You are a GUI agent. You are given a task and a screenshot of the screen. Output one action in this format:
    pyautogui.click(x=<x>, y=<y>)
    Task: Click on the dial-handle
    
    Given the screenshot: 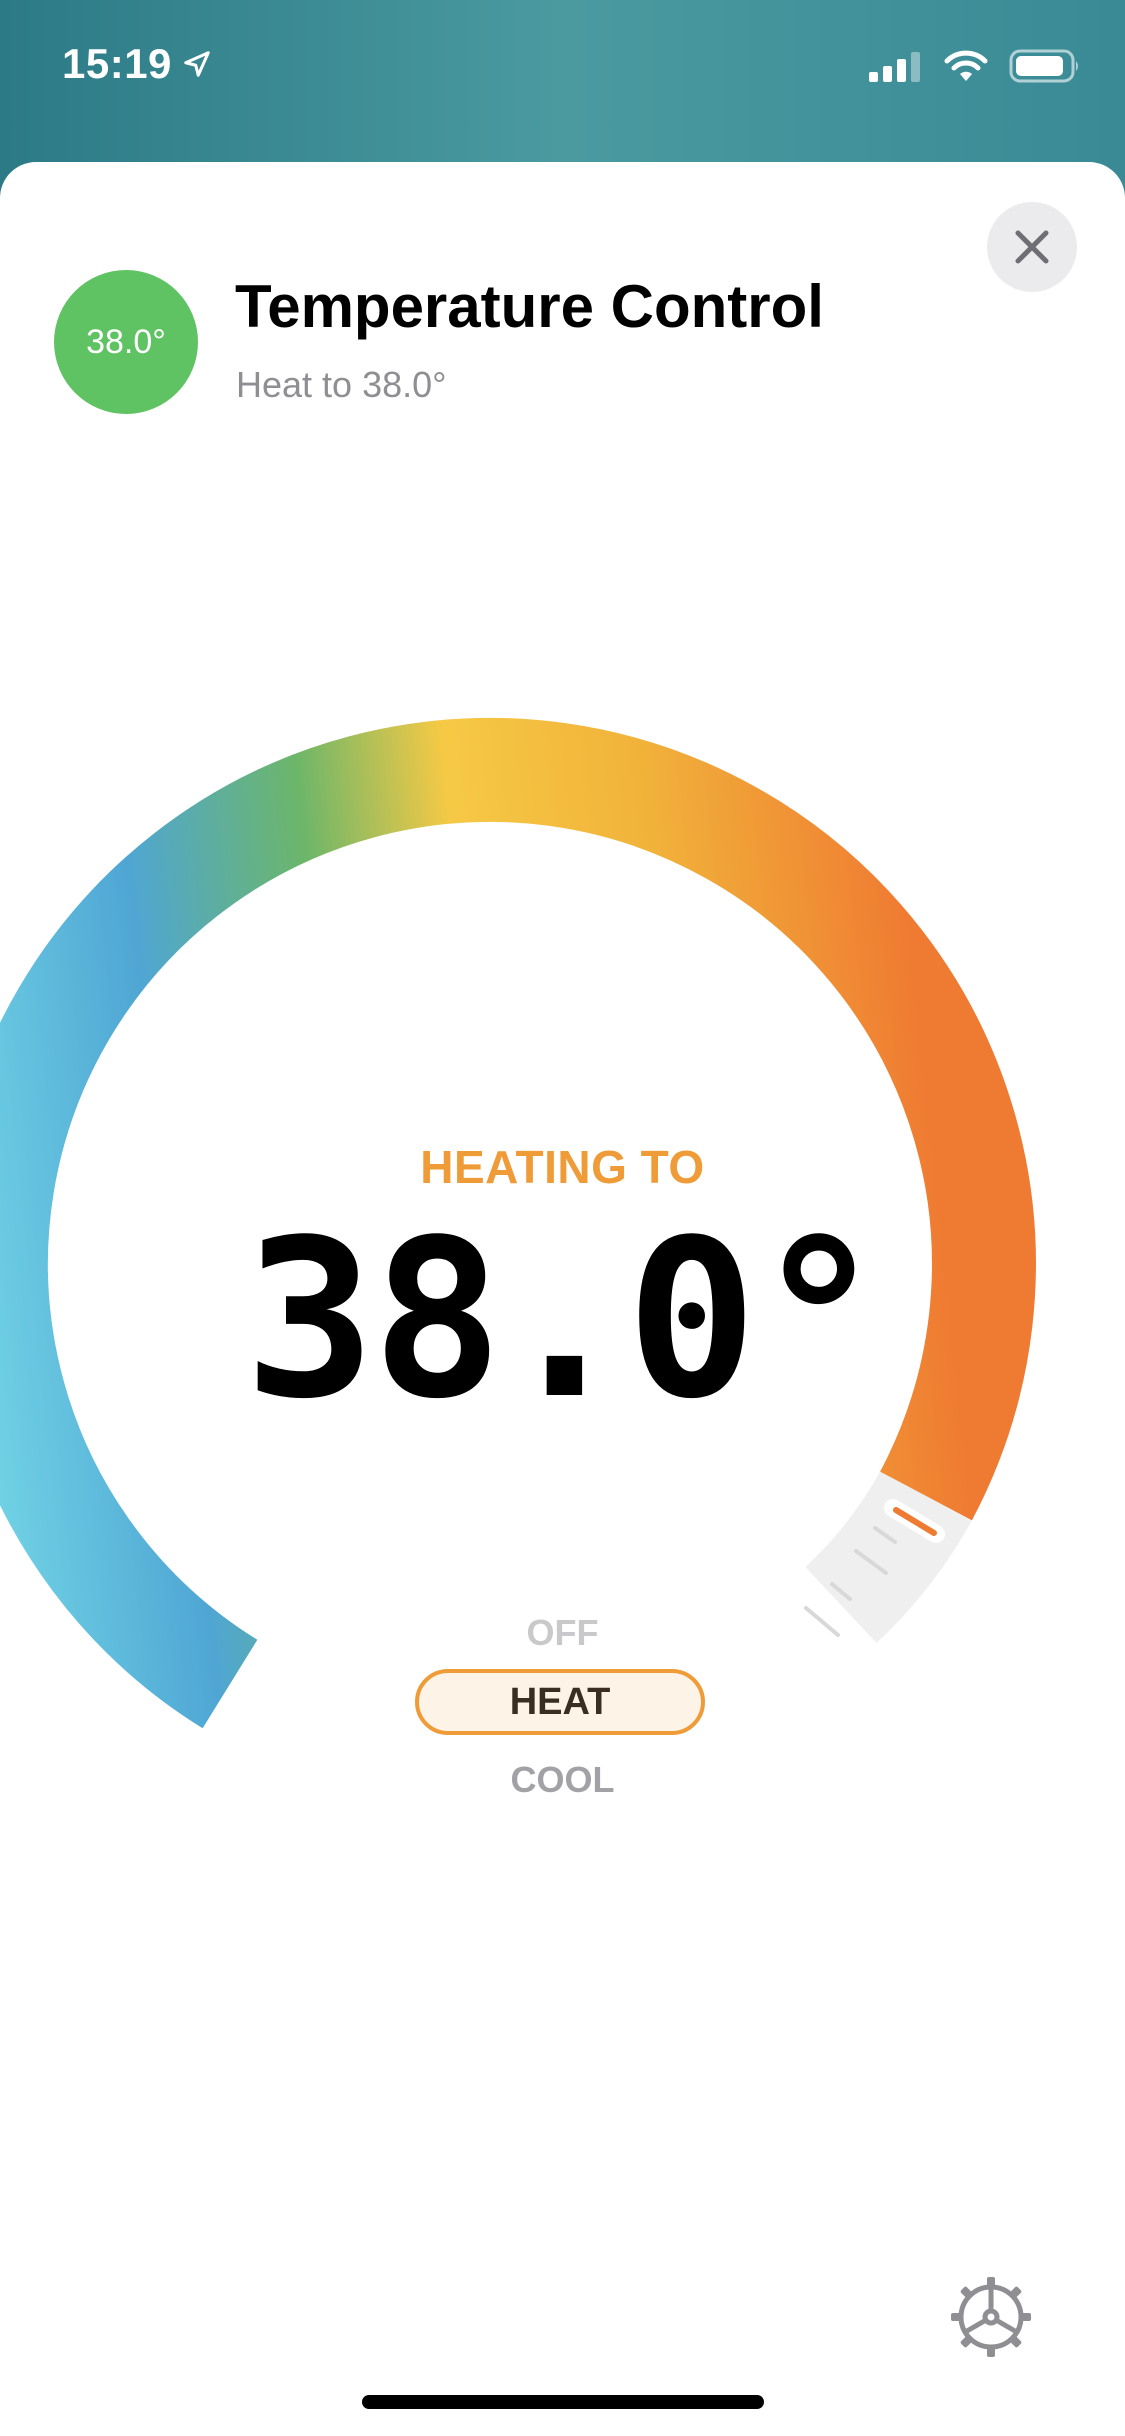 What is the action you would take?
    pyautogui.click(x=914, y=1521)
    